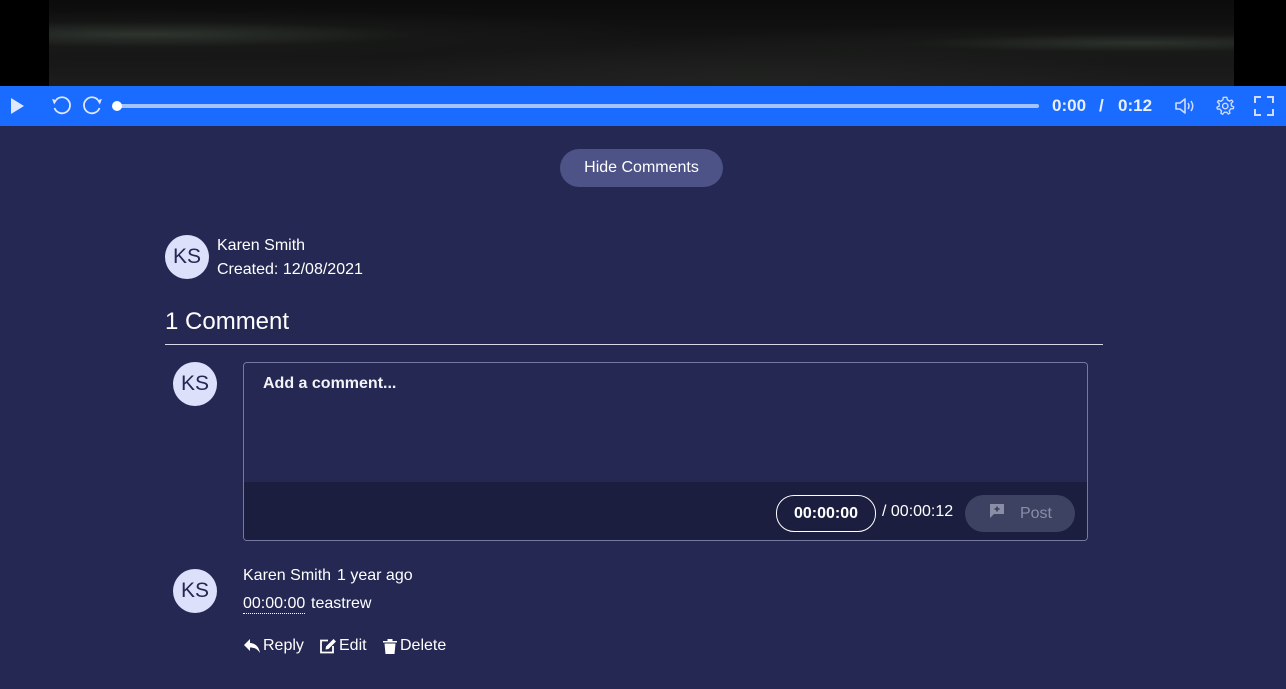 This screenshot has height=689, width=1286. I want to click on fullscreen-icon, so click(1264, 106).